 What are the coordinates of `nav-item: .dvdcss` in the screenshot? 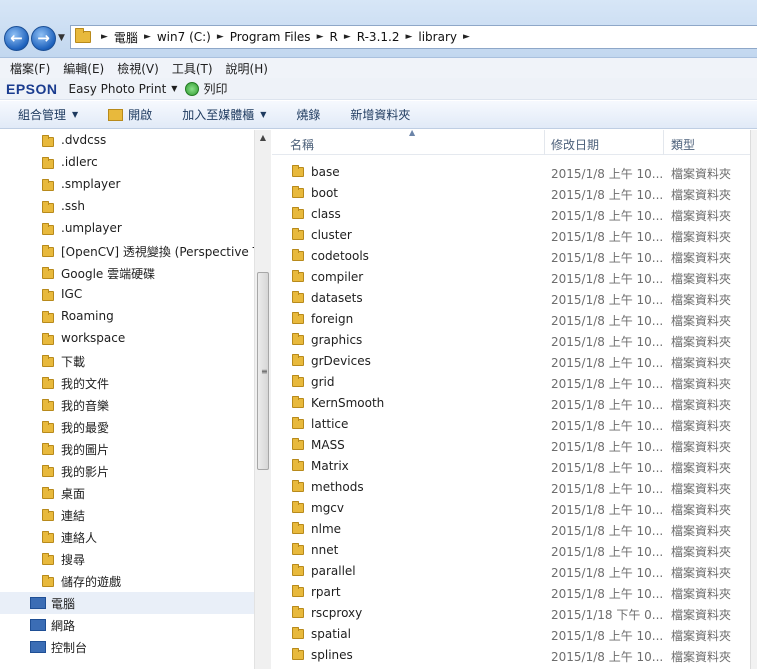 It's located at (127, 141).